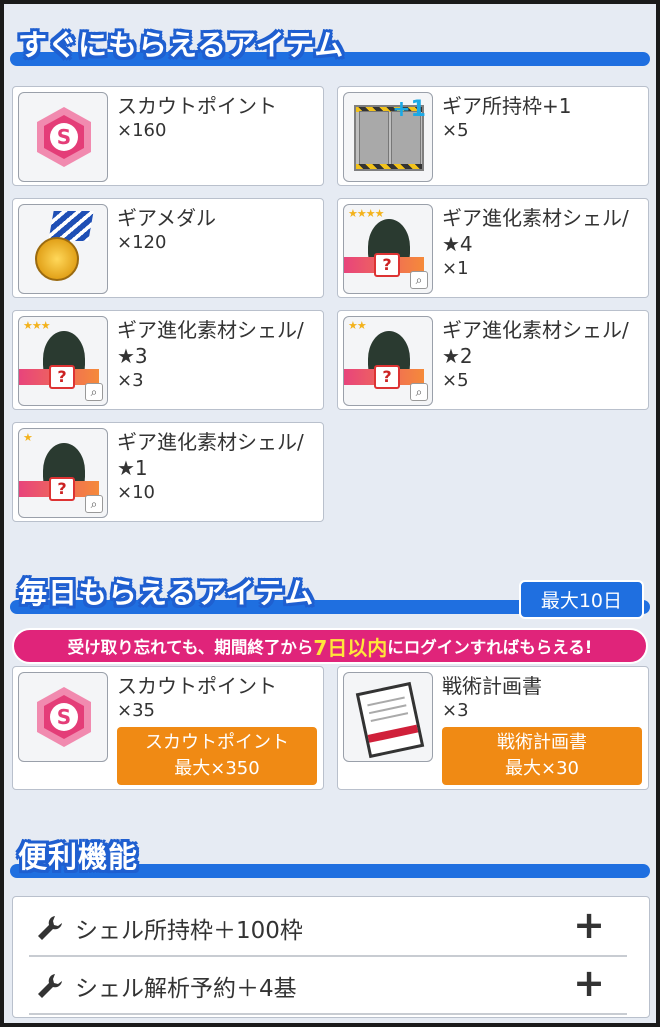 The height and width of the screenshot is (1027, 660). What do you see at coordinates (168, 472) in the screenshot?
I see `item-card-shell-1: ★ ? ⌕ ギア進化素材シェル/ ★1 ×10` at bounding box center [168, 472].